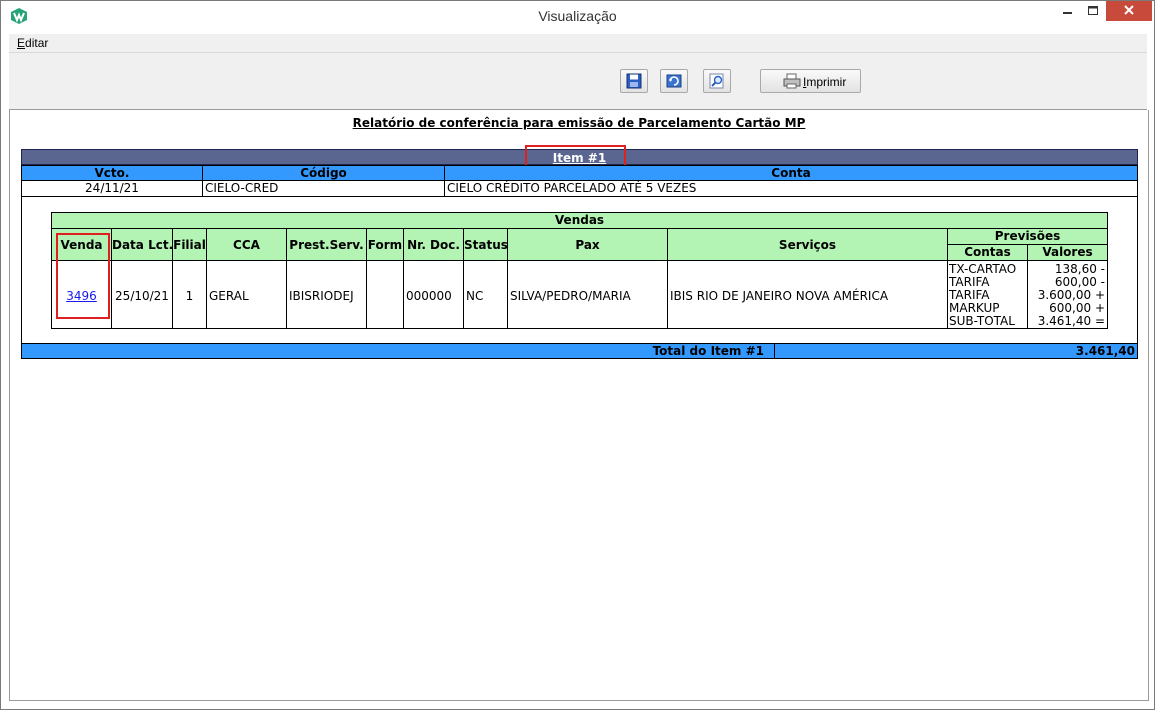 The height and width of the screenshot is (710, 1155). I want to click on menu-bar: Editar, so click(578, 43).